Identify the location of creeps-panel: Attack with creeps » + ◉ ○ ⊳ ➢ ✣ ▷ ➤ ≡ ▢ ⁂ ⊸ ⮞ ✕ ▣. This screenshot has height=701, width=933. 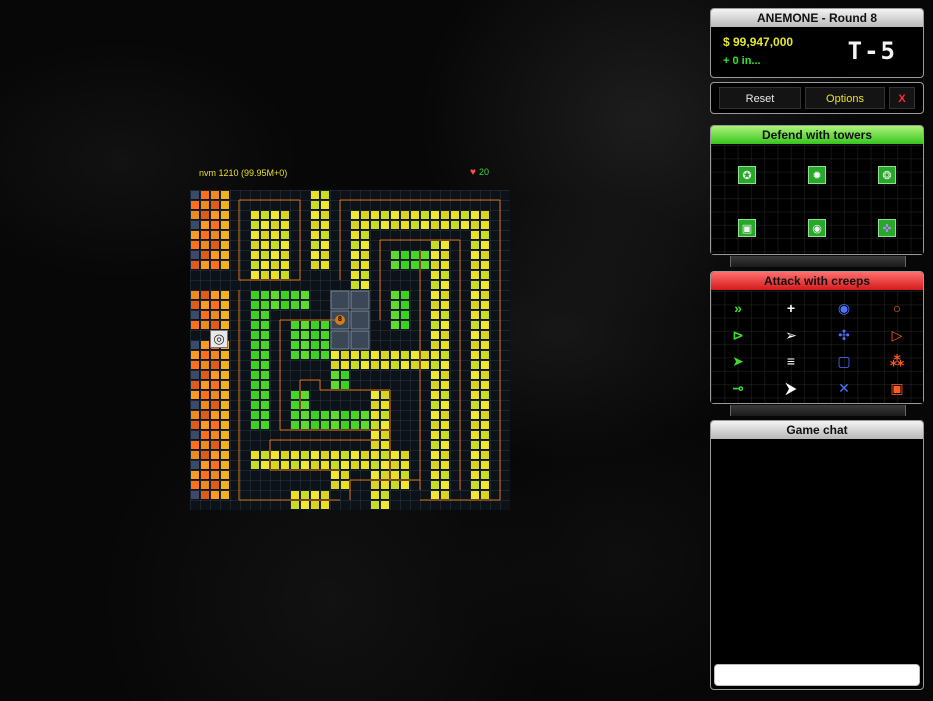
(817, 337).